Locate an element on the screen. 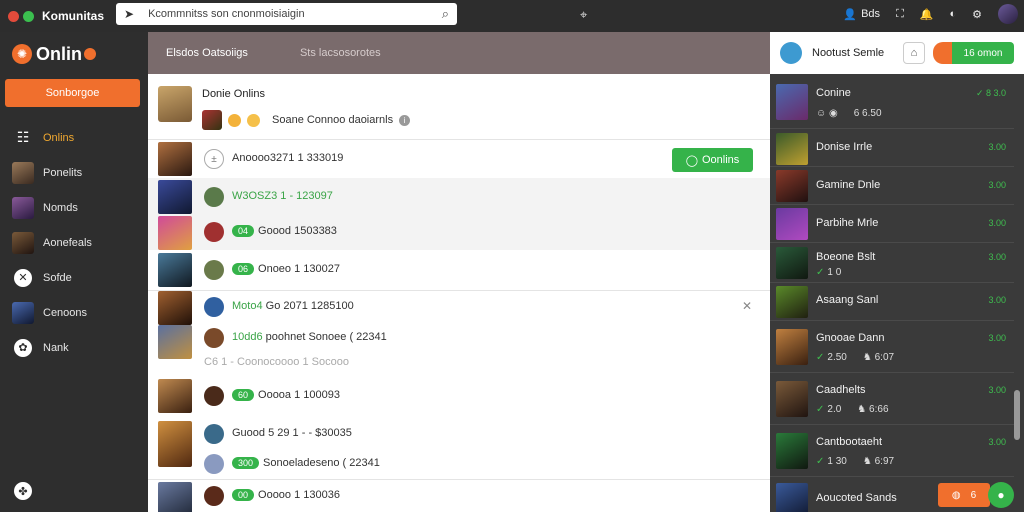  user-icon: 👤 is located at coordinates (850, 14).